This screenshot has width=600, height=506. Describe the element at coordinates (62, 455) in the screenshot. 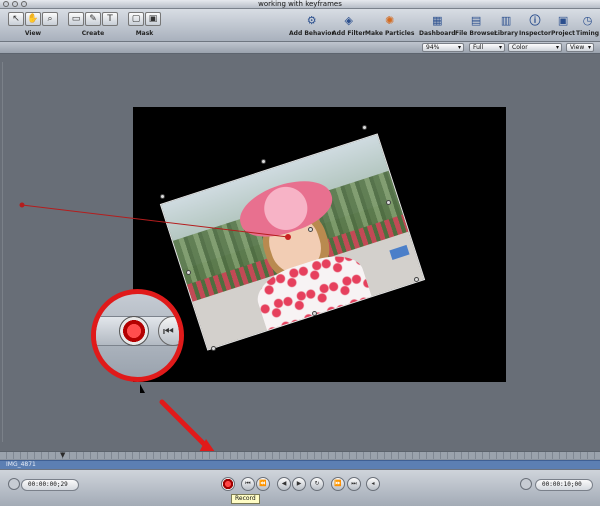

I see `playhead-marker-icon: ▼` at that location.